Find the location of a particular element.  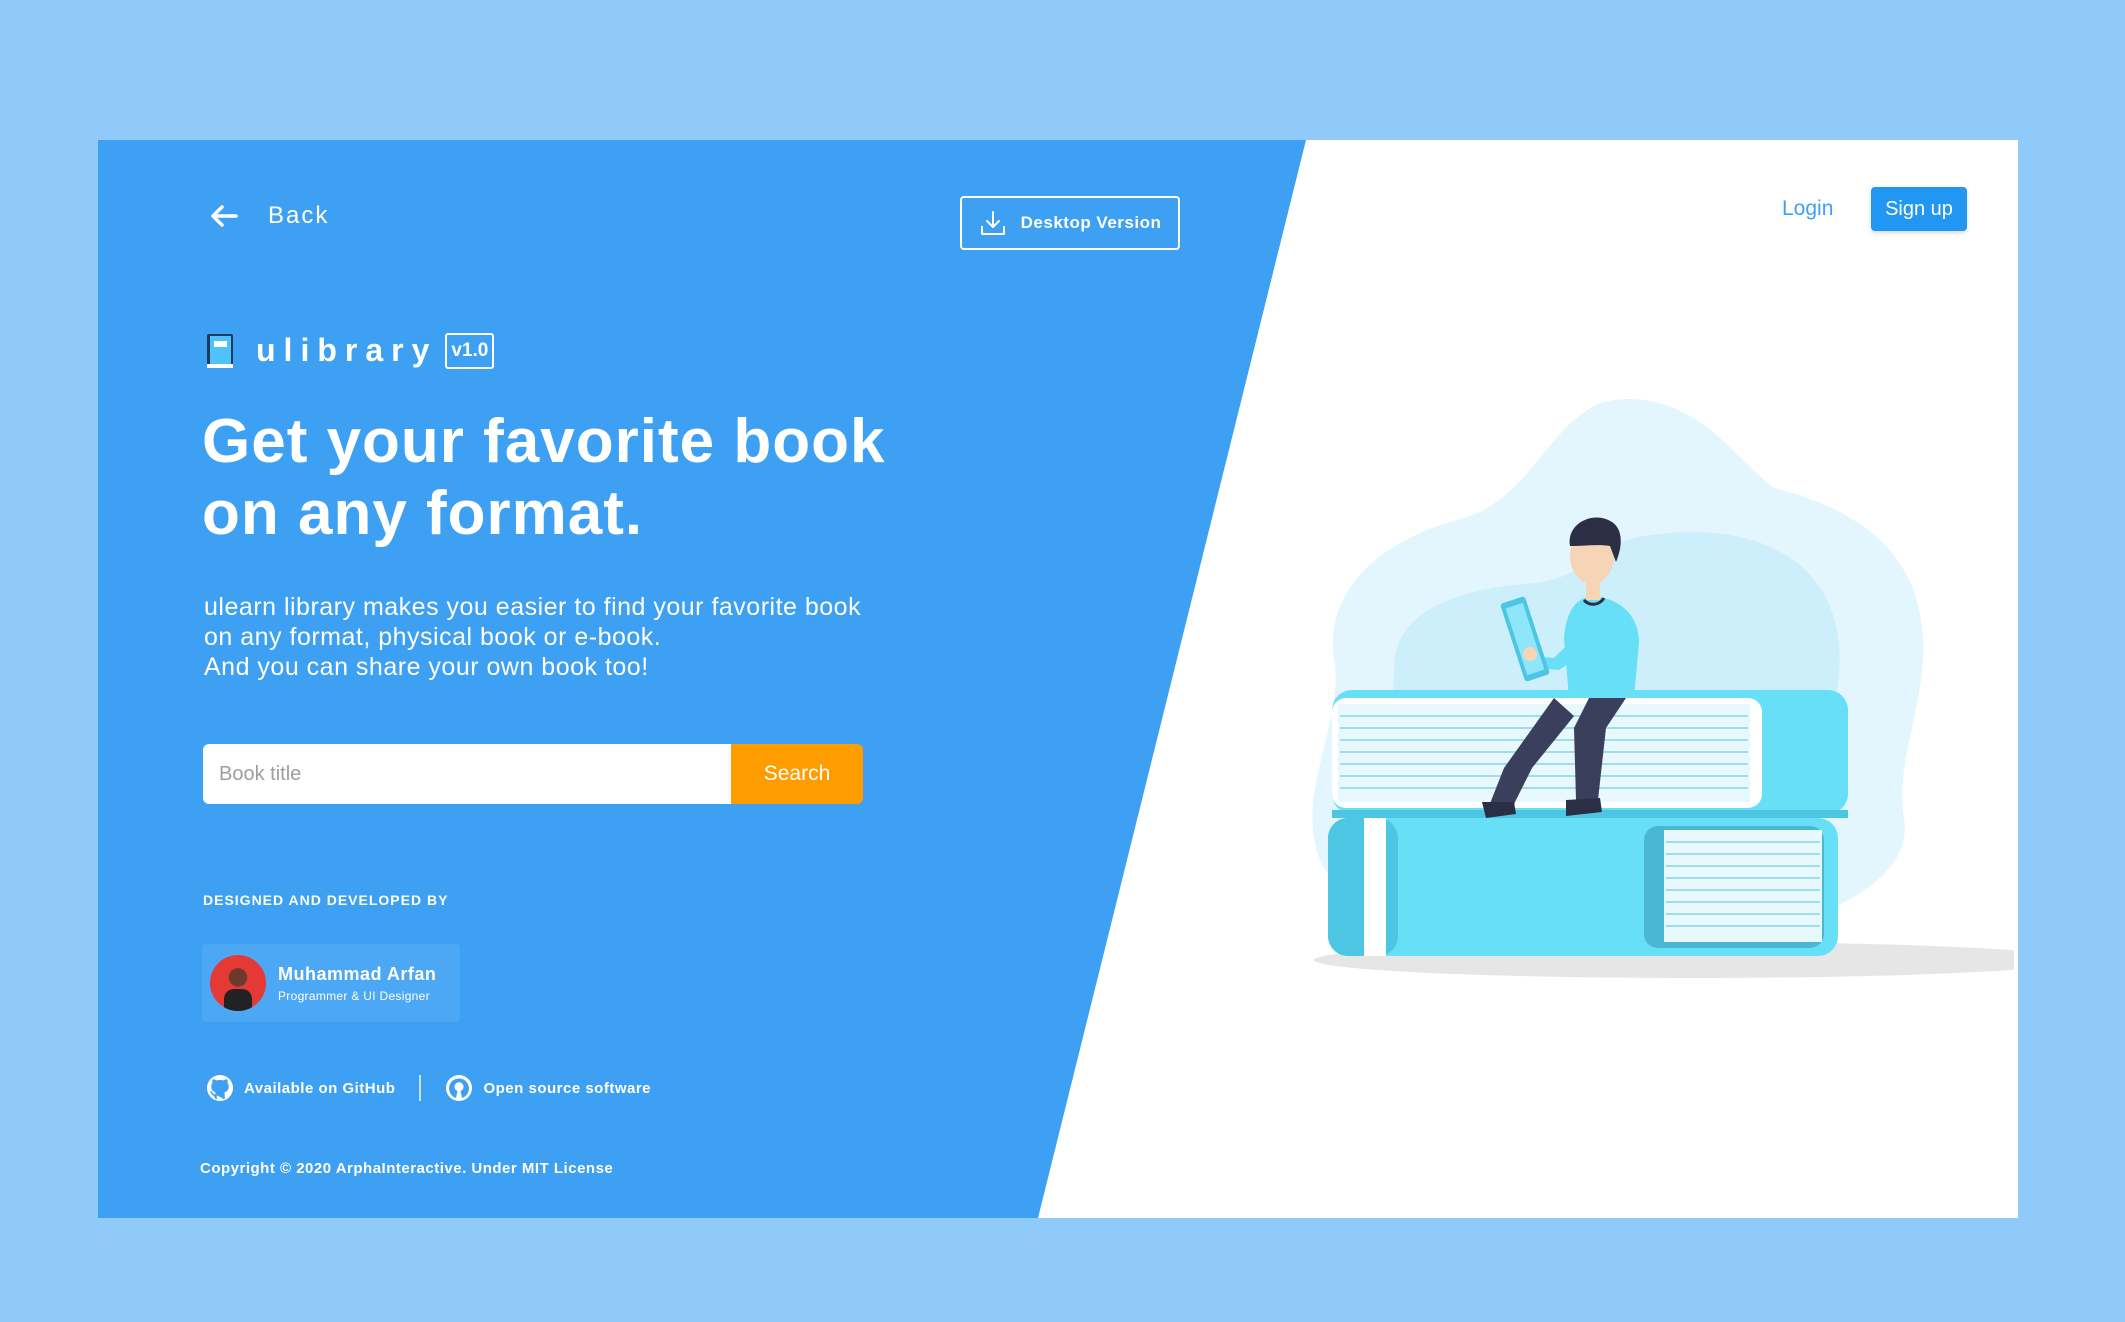

github-icon is located at coordinates (220, 1088).